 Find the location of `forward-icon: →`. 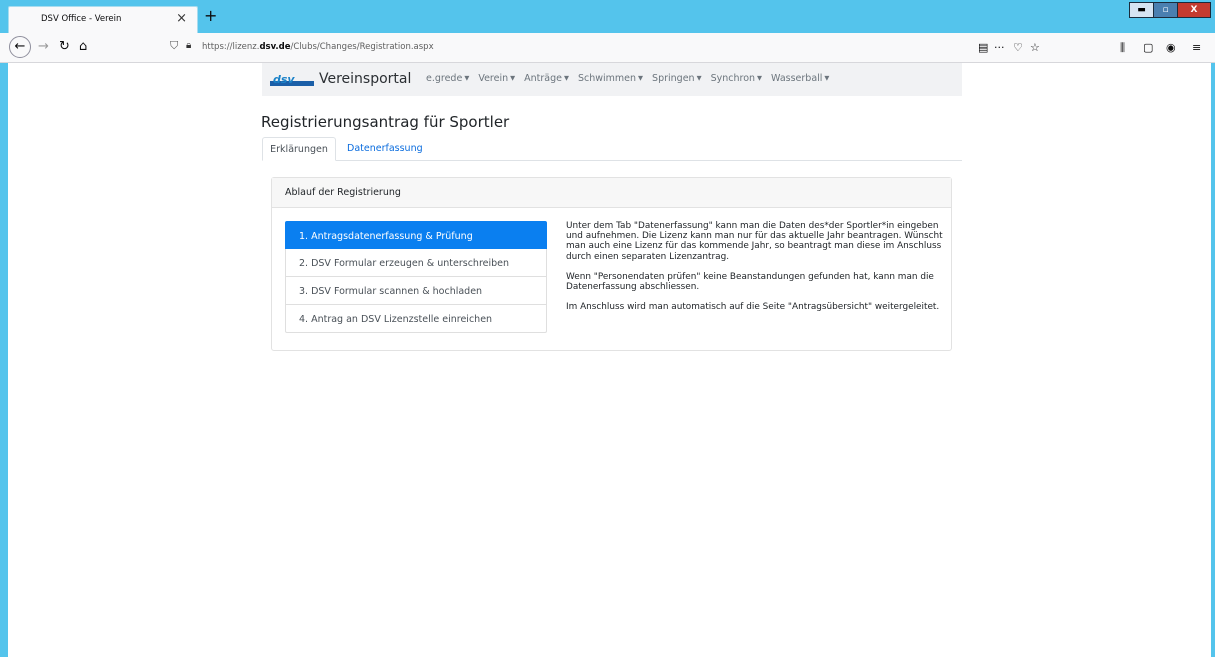

forward-icon: → is located at coordinates (43, 47).